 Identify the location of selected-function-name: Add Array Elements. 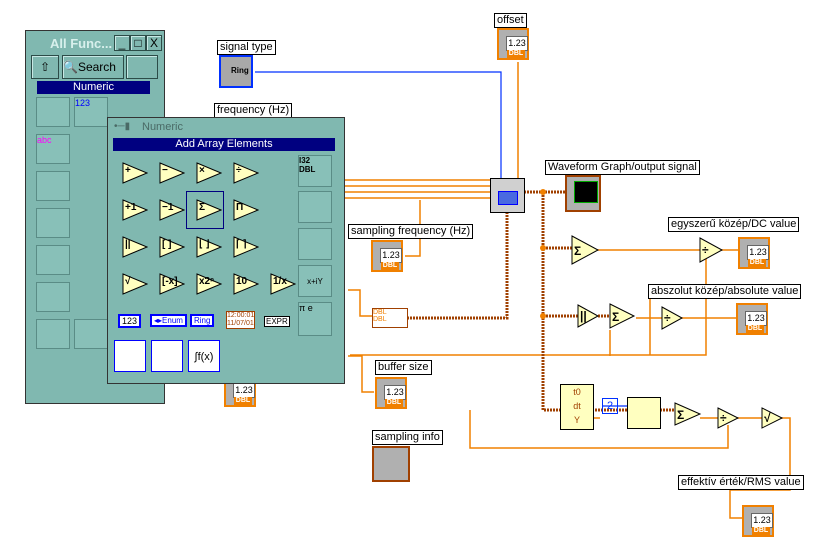
(224, 144).